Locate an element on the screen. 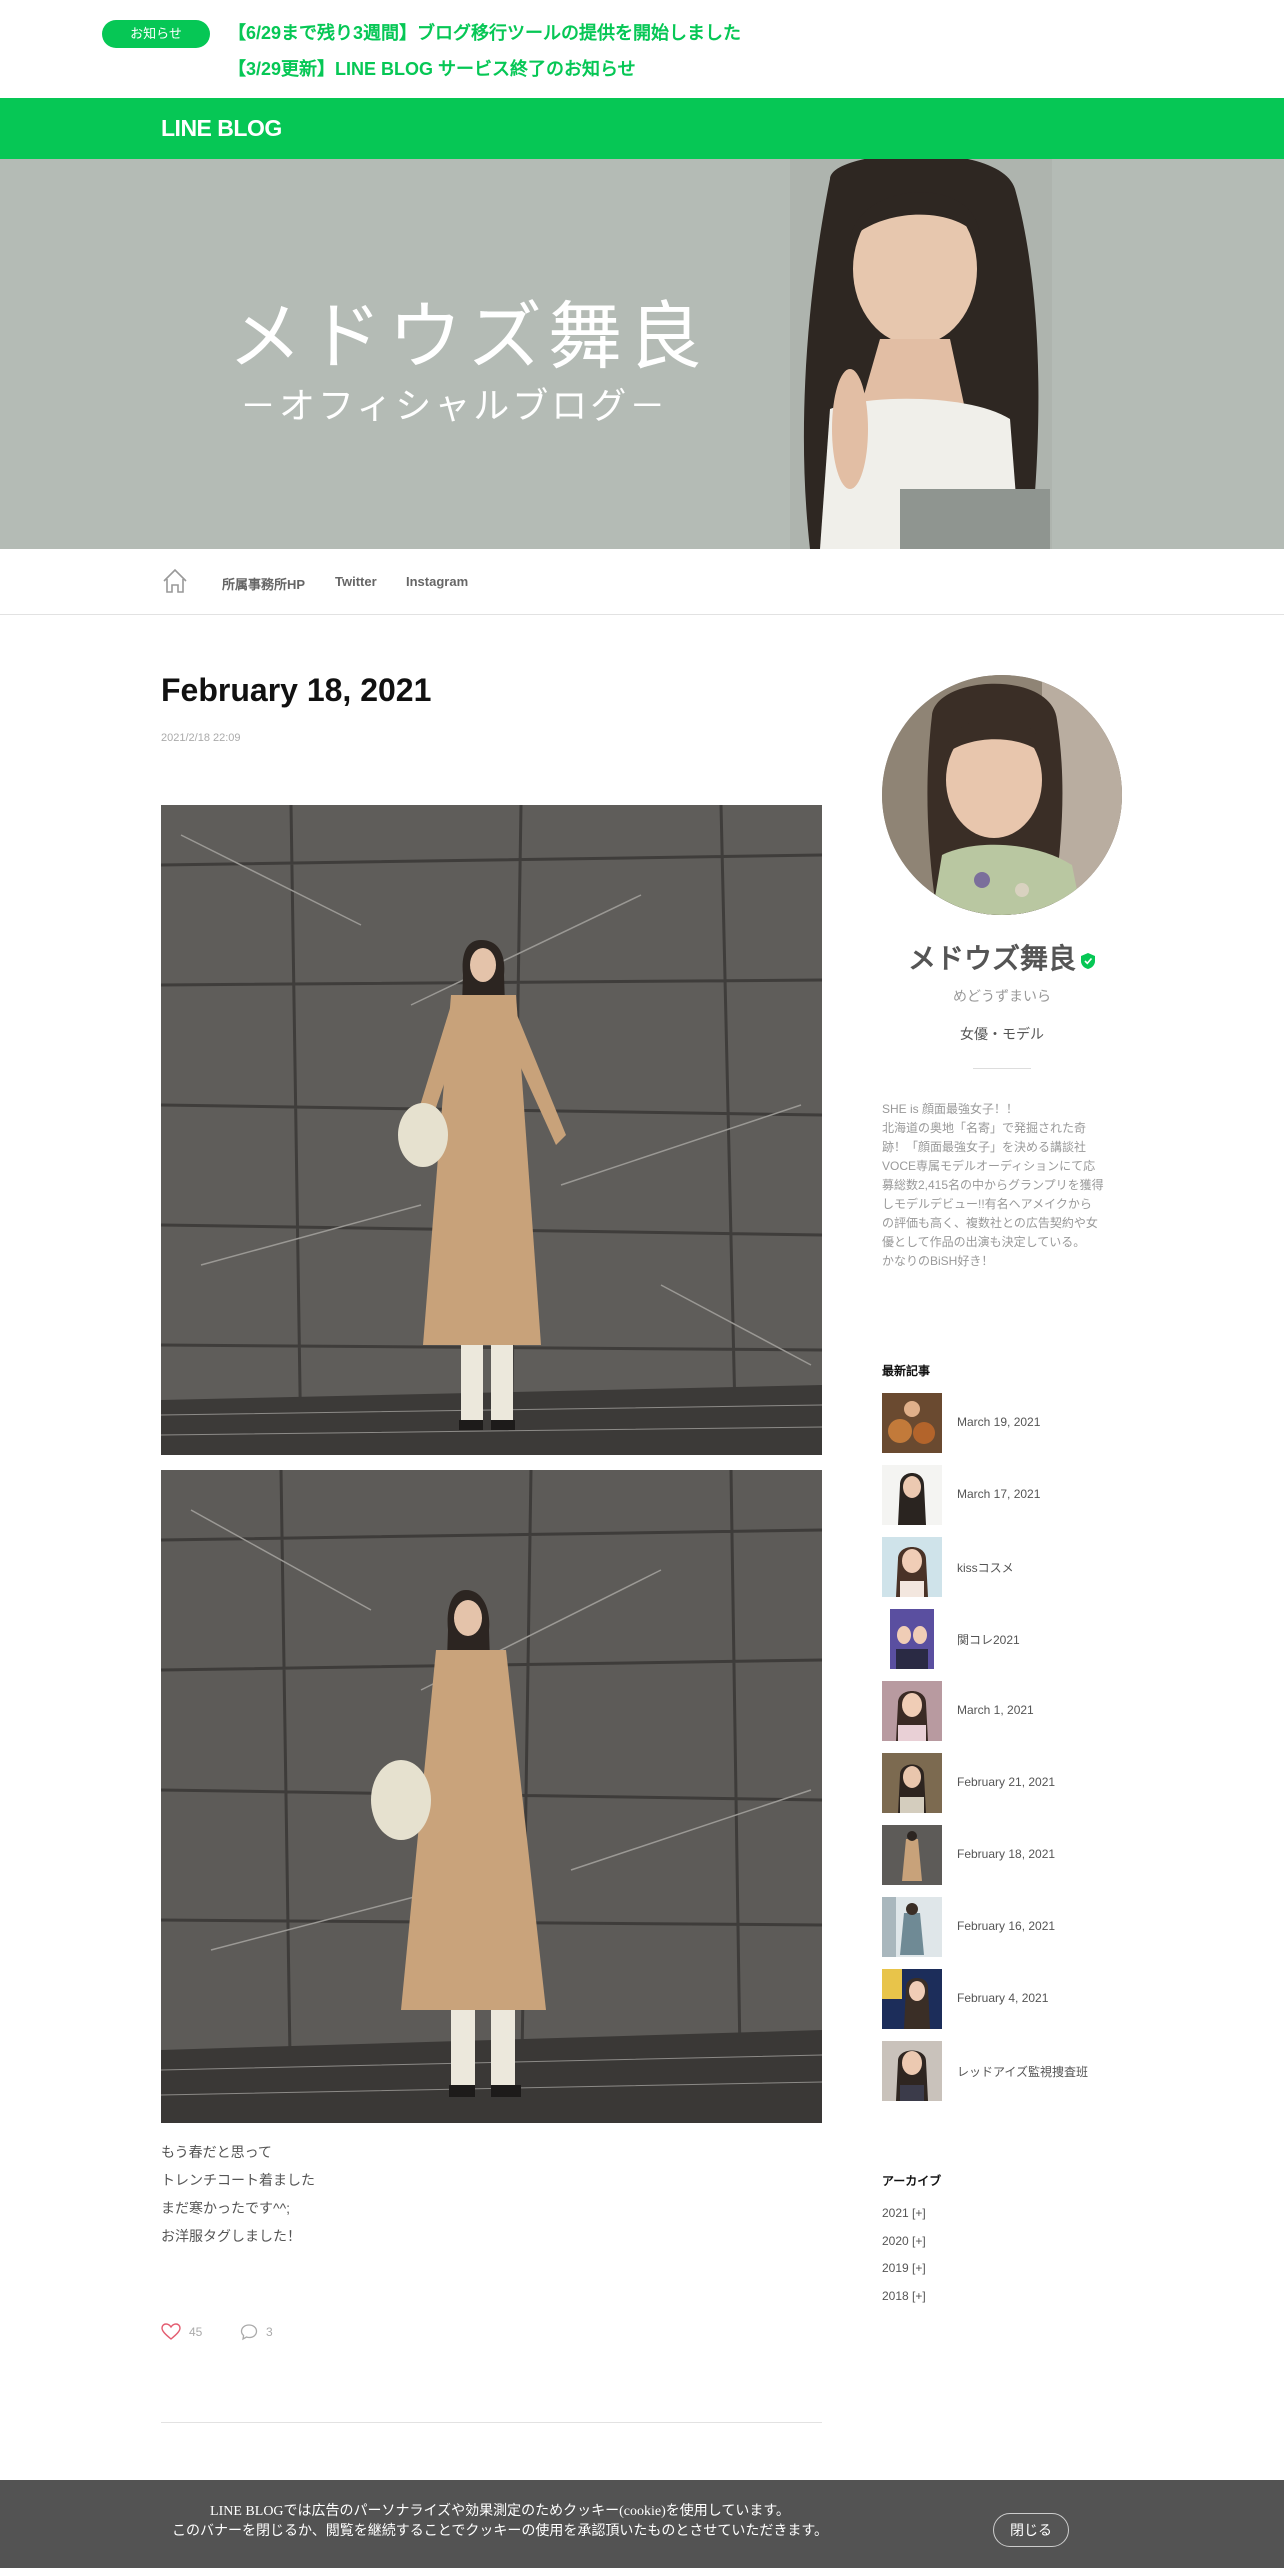  article-body-line: お洋服タグしました！ is located at coordinates (231, 2236).